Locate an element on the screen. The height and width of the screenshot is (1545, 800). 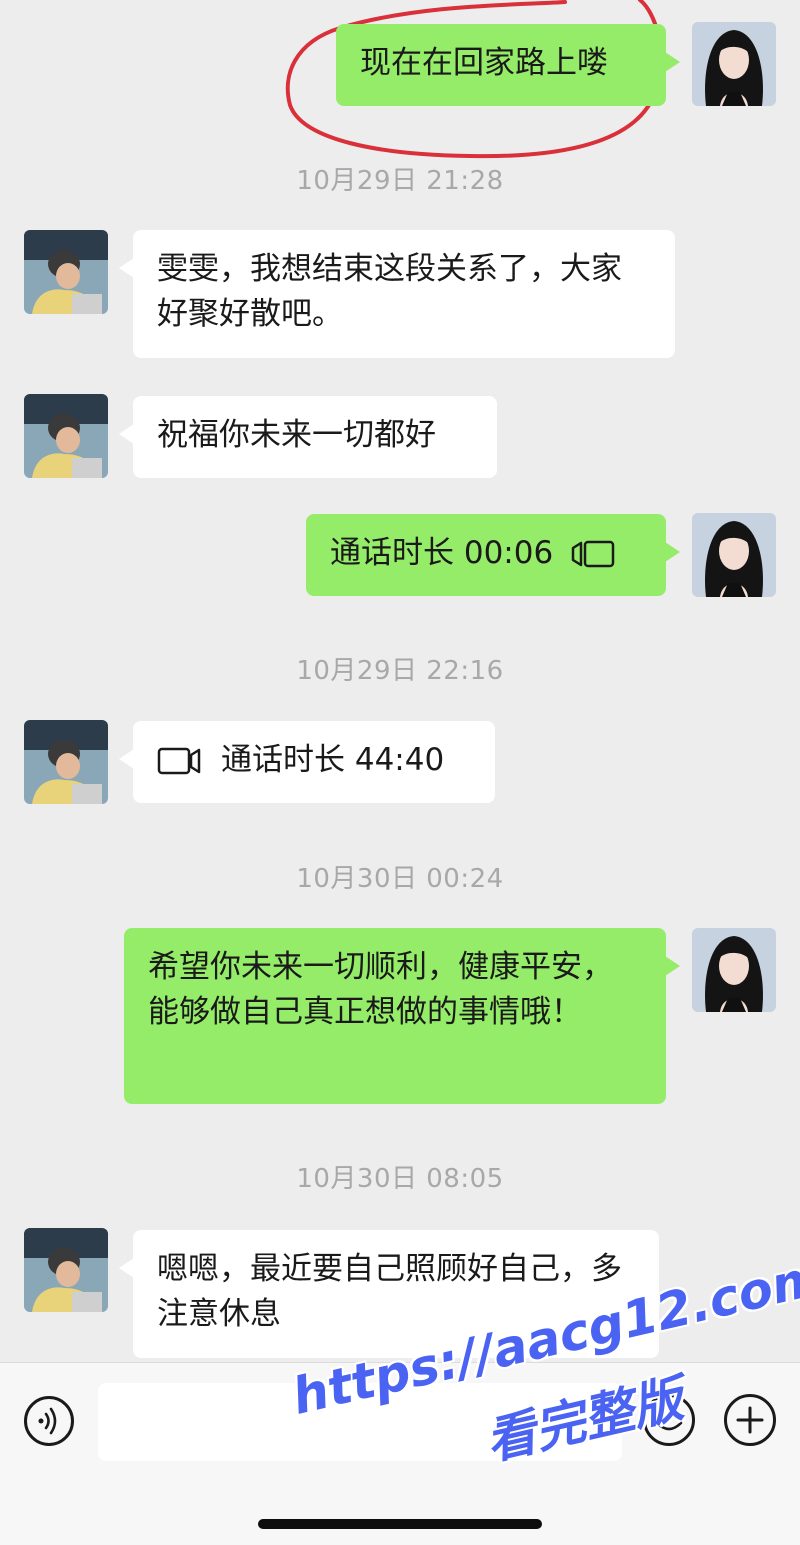
add-button is located at coordinates (750, 1420).